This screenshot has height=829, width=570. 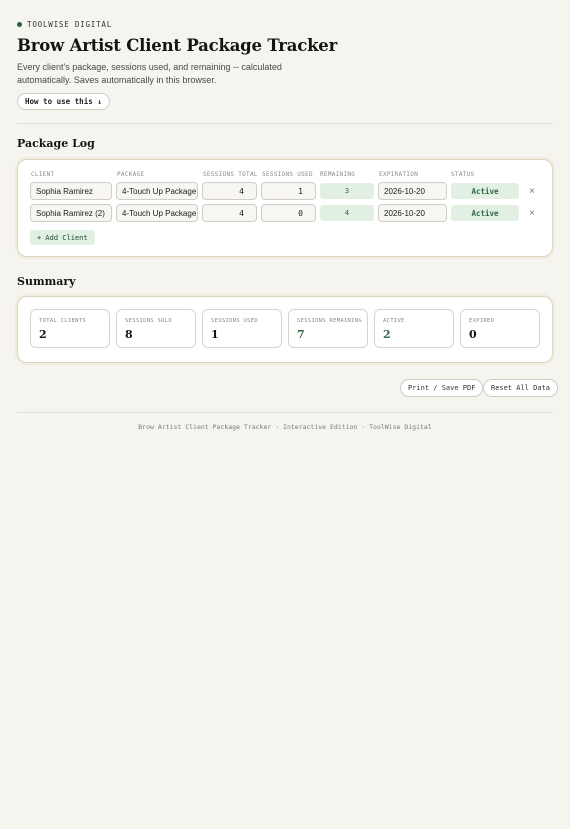 What do you see at coordinates (46, 281) in the screenshot?
I see `summary-title: Summary` at bounding box center [46, 281].